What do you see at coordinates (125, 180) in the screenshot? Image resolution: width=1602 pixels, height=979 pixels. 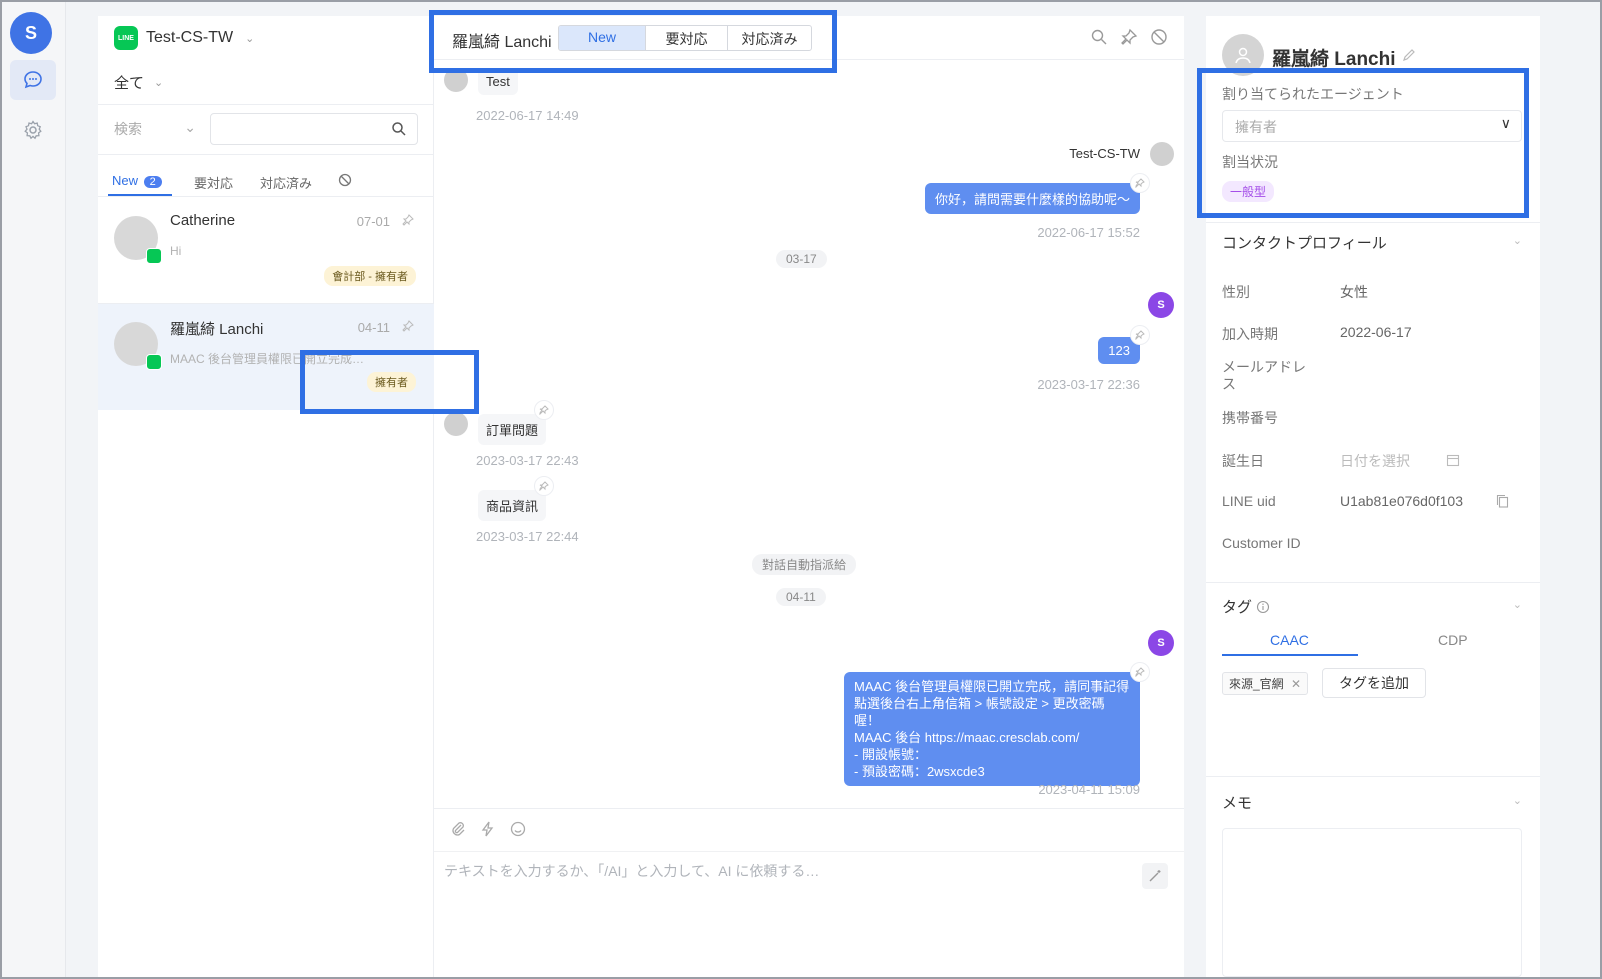 I see `tab-label: New` at bounding box center [125, 180].